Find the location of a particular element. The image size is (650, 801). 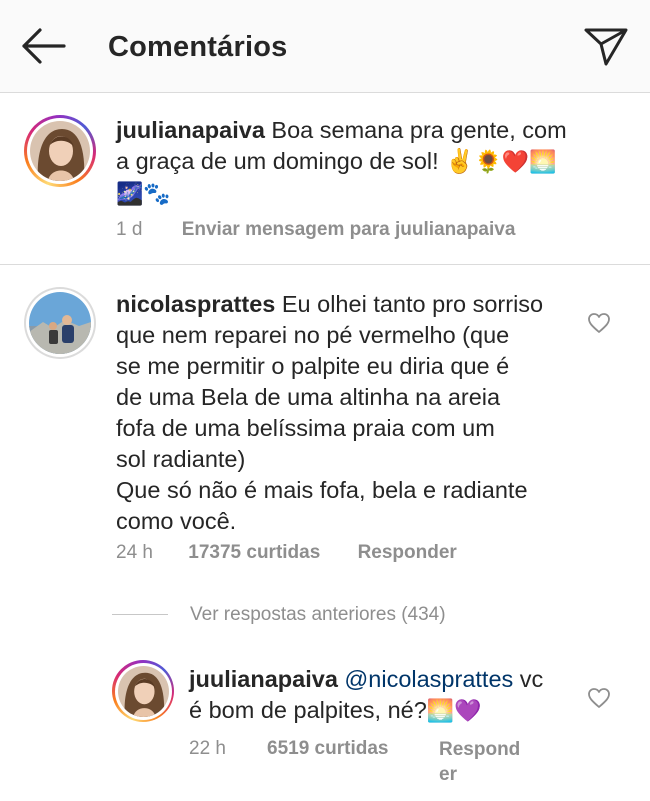

send-button is located at coordinates (606, 47).